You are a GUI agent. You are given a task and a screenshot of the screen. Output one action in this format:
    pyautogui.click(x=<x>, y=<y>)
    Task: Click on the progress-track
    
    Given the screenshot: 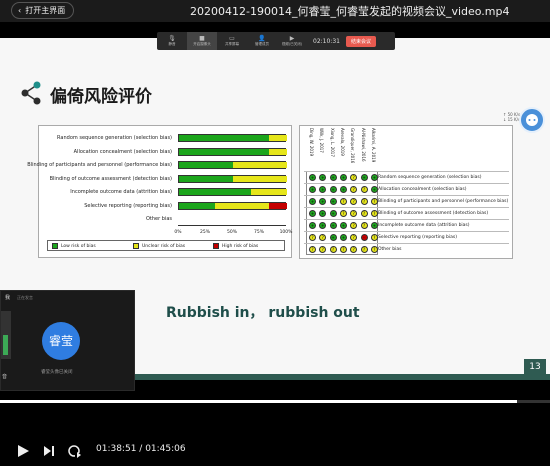 What is the action you would take?
    pyautogui.click(x=275, y=401)
    